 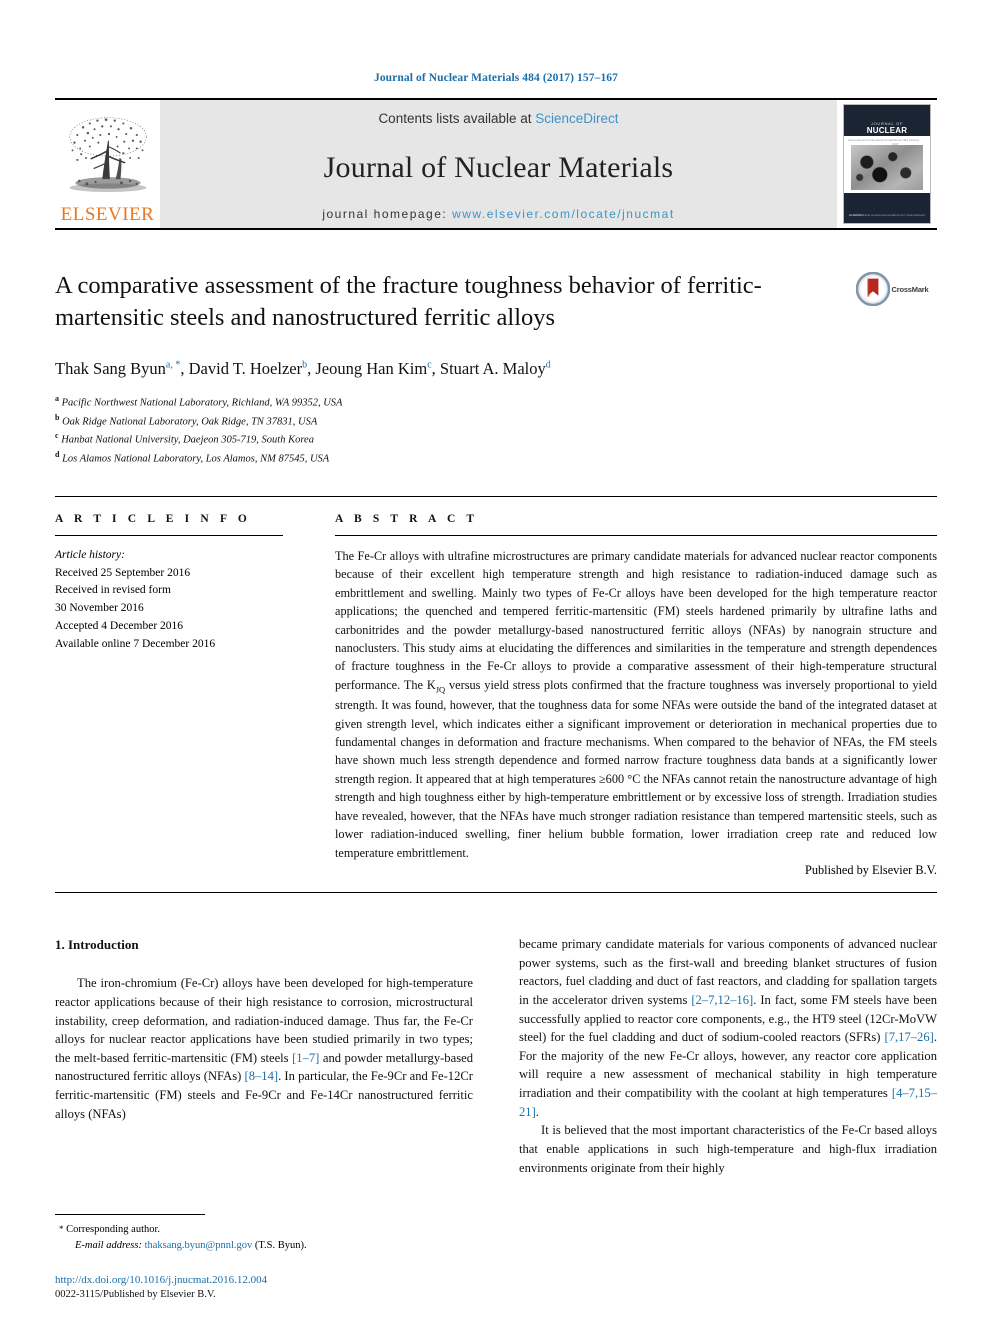 What do you see at coordinates (110, 368) in the screenshot?
I see `author-name: Thak Sang Byun` at bounding box center [110, 368].